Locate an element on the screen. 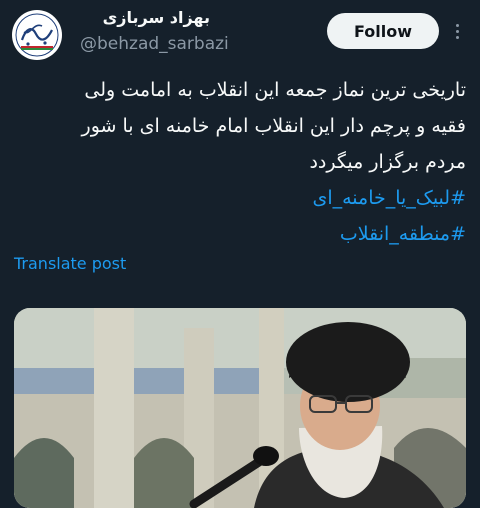  author-avatar is located at coordinates (37, 35).